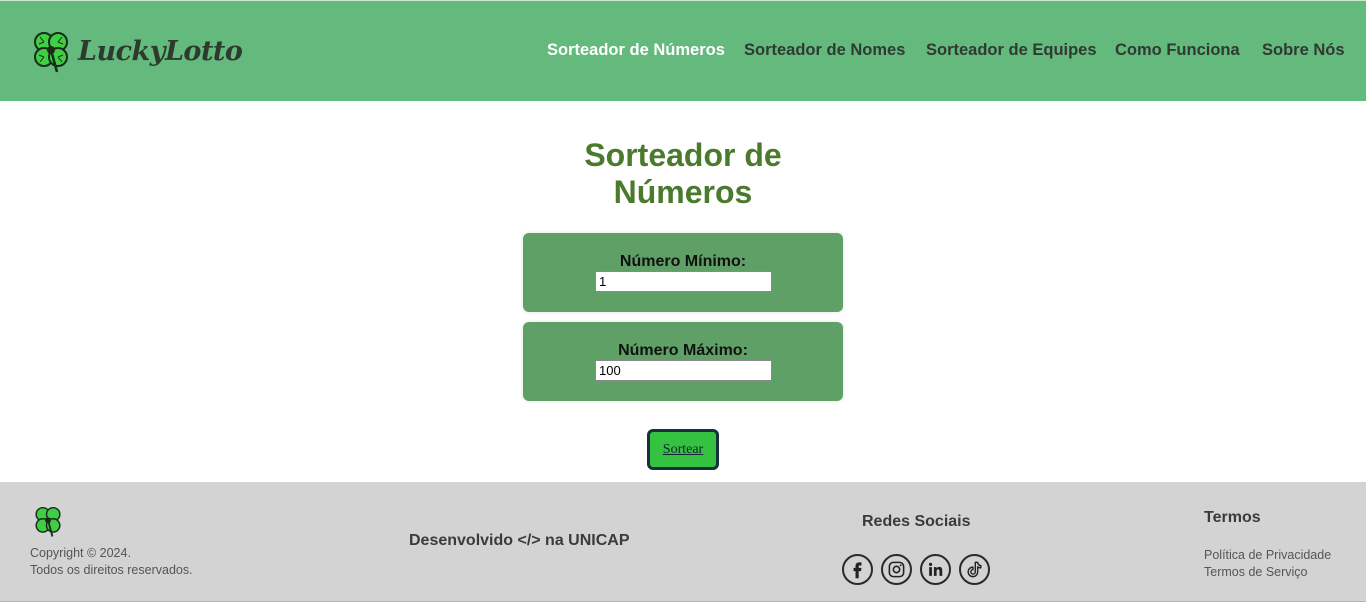 Image resolution: width=1366 pixels, height=602 pixels. What do you see at coordinates (1256, 572) in the screenshot?
I see `terms-of-service-link: Termos de Serviço` at bounding box center [1256, 572].